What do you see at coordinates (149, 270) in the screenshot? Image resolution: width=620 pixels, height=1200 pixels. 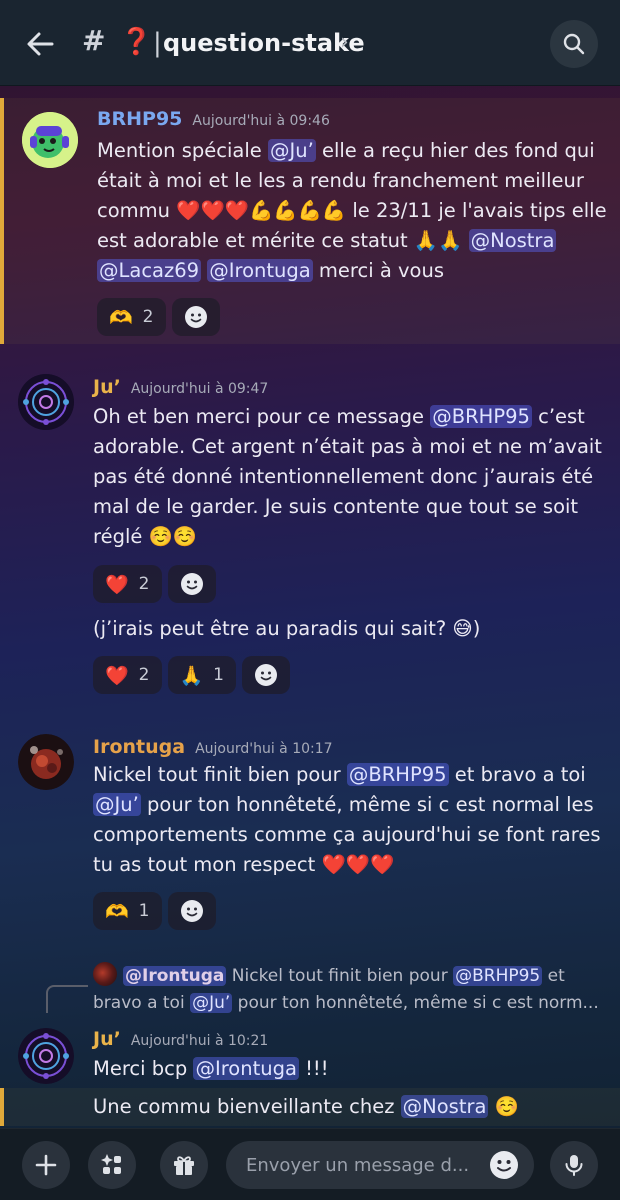 I see `mention: @Lacaz69` at bounding box center [149, 270].